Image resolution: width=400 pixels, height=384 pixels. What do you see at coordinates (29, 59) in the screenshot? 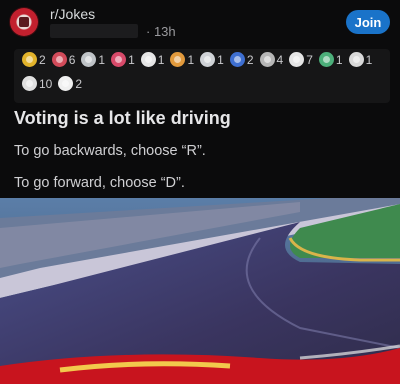
I see `gold-medal-icon` at bounding box center [29, 59].